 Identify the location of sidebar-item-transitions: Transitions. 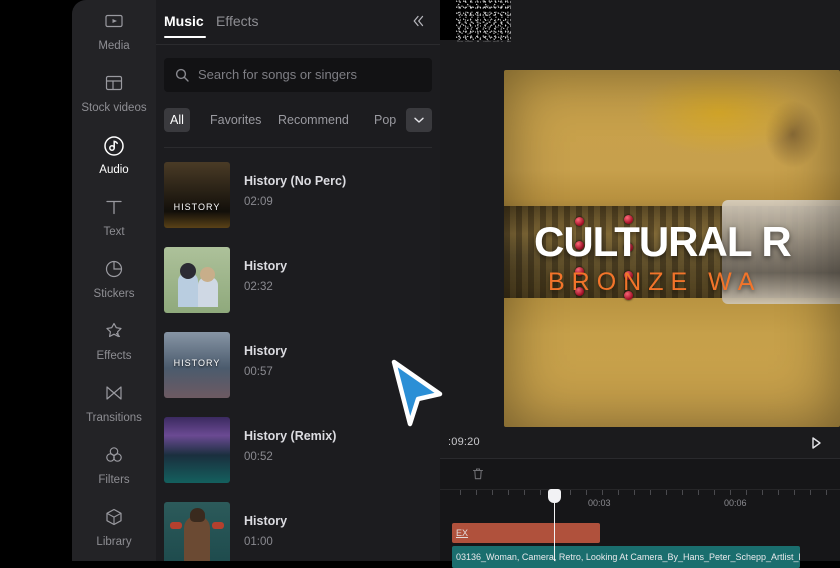
(114, 410).